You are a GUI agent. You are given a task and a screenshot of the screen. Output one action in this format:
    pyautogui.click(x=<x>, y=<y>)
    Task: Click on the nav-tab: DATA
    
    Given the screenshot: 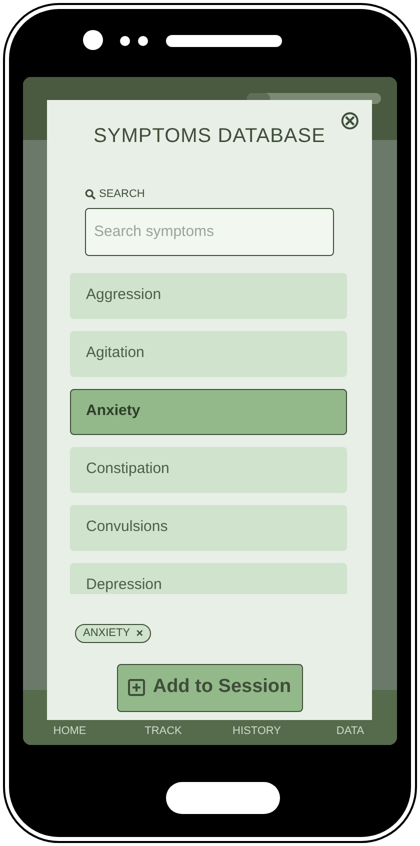 What is the action you would take?
    pyautogui.click(x=350, y=730)
    